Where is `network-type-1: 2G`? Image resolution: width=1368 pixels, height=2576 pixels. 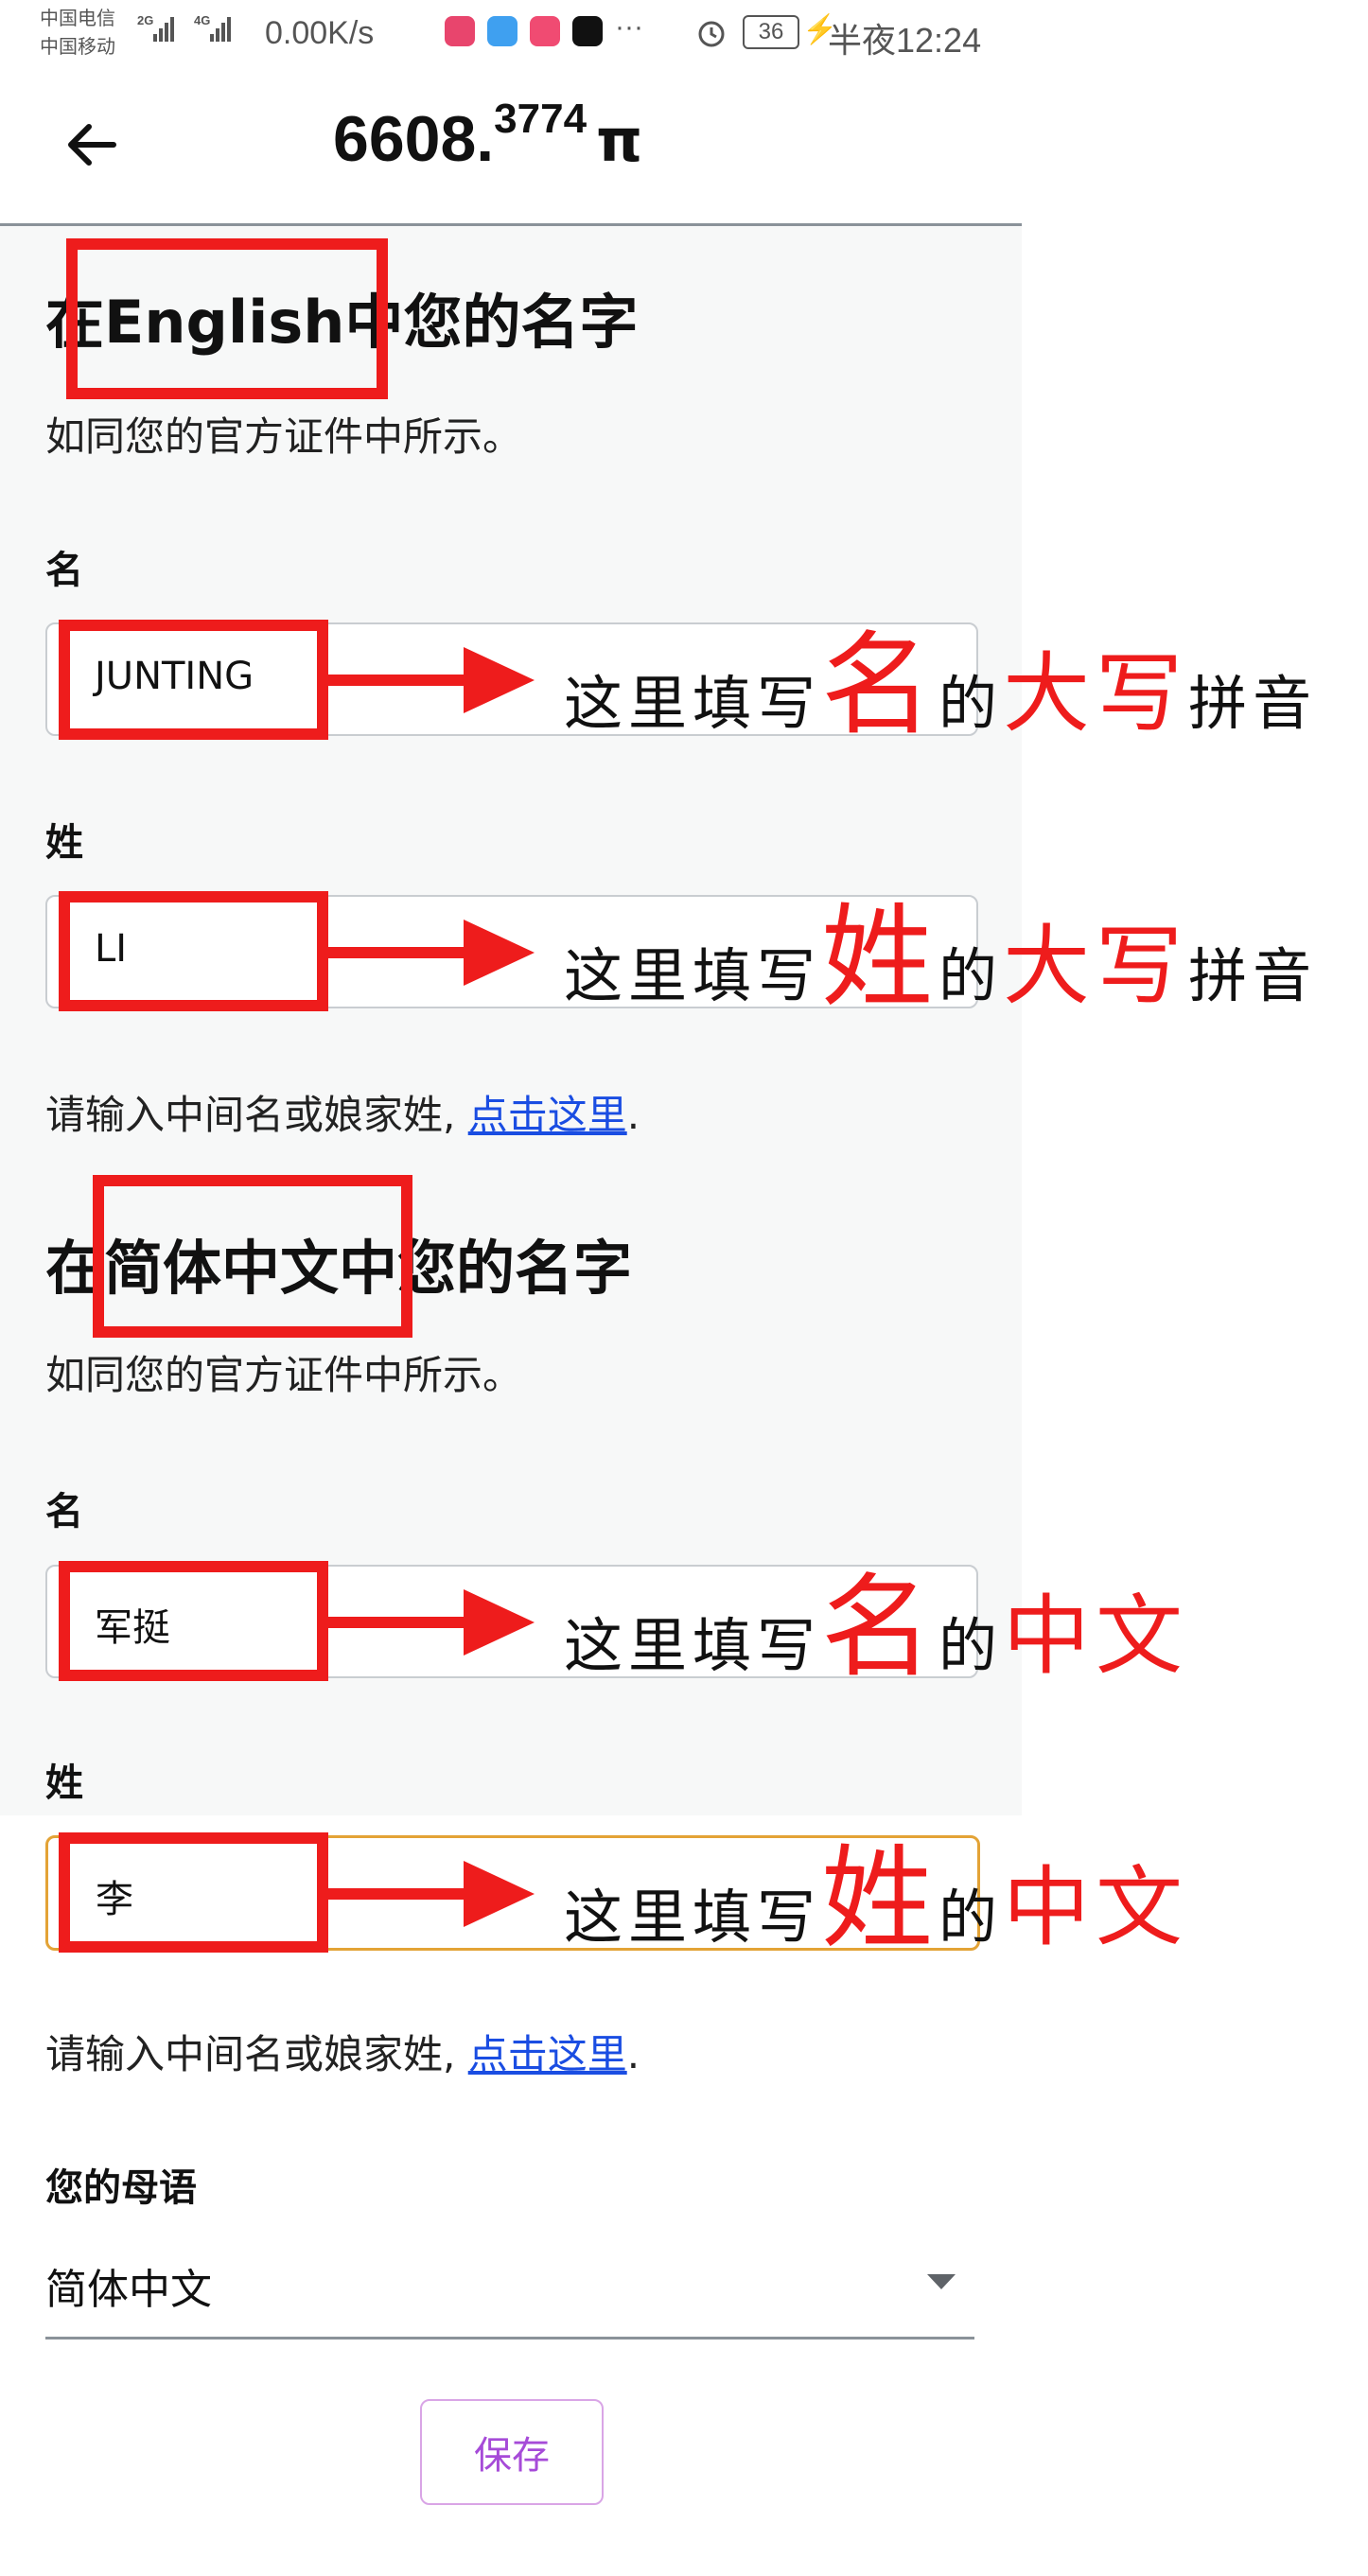 network-type-1: 2G is located at coordinates (145, 20).